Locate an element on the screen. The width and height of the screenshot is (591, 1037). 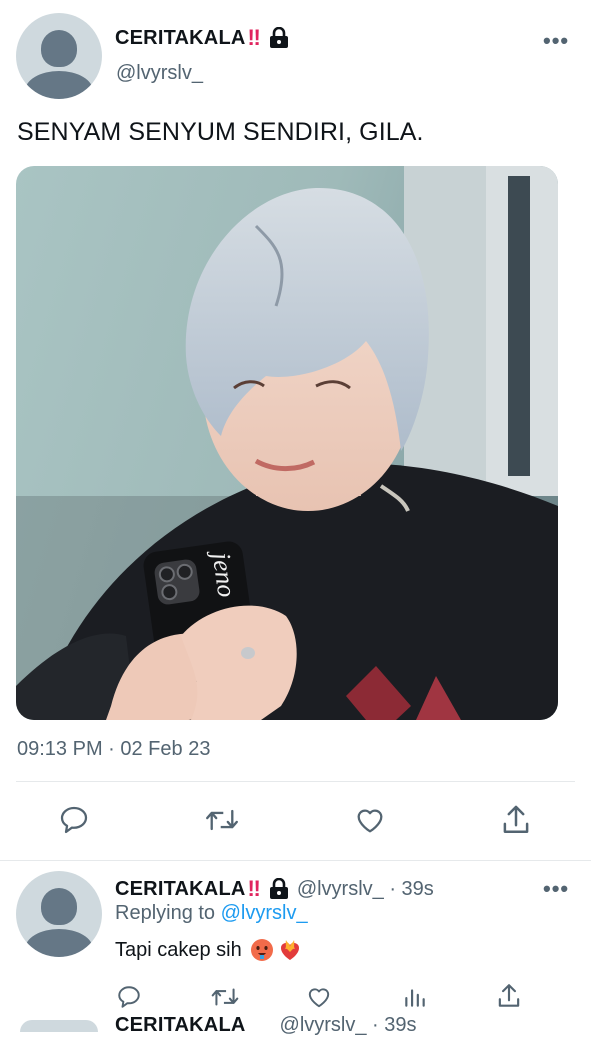
reply-icon is located at coordinates (74, 820).